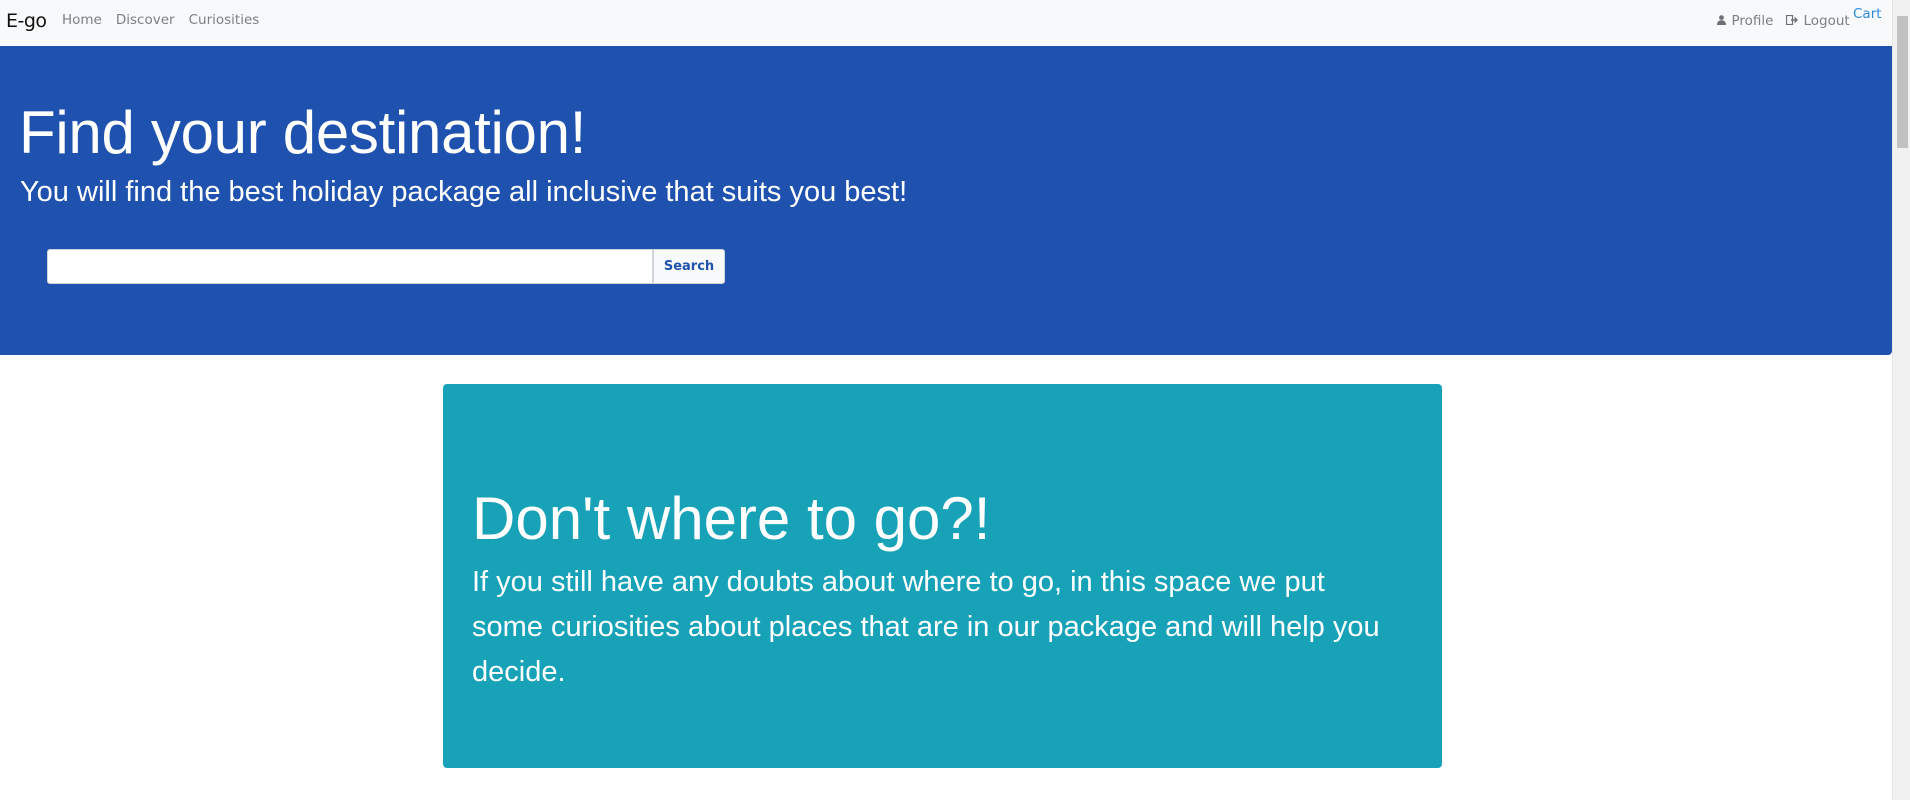 This screenshot has height=800, width=1910. I want to click on search-button: Search, so click(689, 266).